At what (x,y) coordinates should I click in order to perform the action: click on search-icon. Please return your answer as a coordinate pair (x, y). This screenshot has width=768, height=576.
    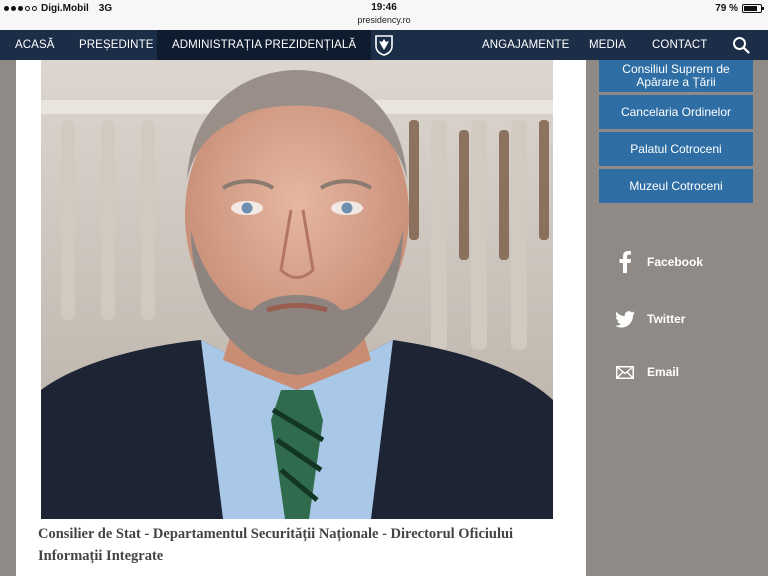
    Looking at the image, I should click on (741, 45).